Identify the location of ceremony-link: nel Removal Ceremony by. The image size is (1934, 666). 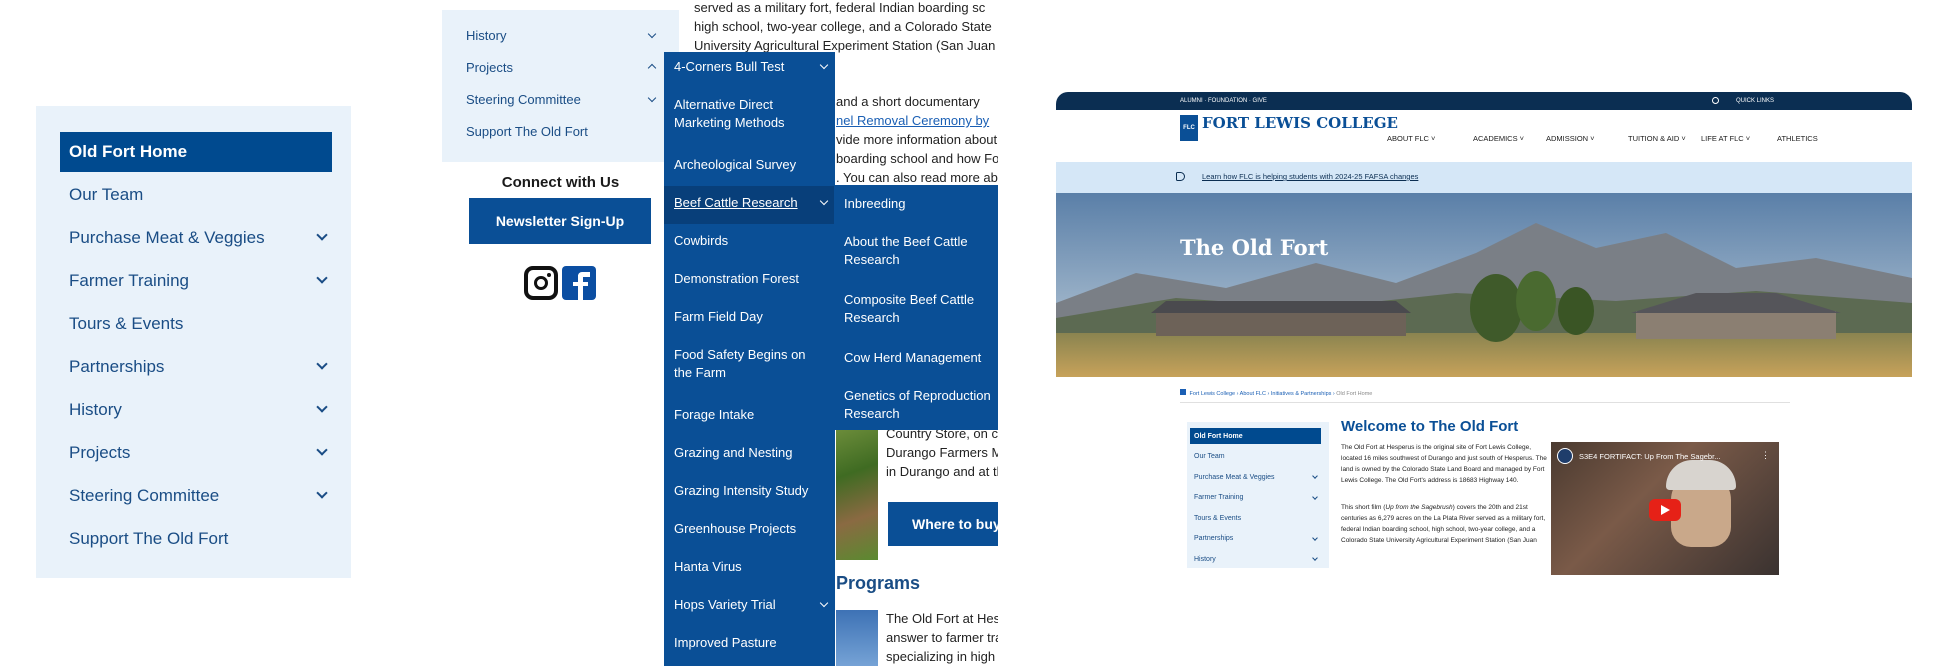
(912, 120).